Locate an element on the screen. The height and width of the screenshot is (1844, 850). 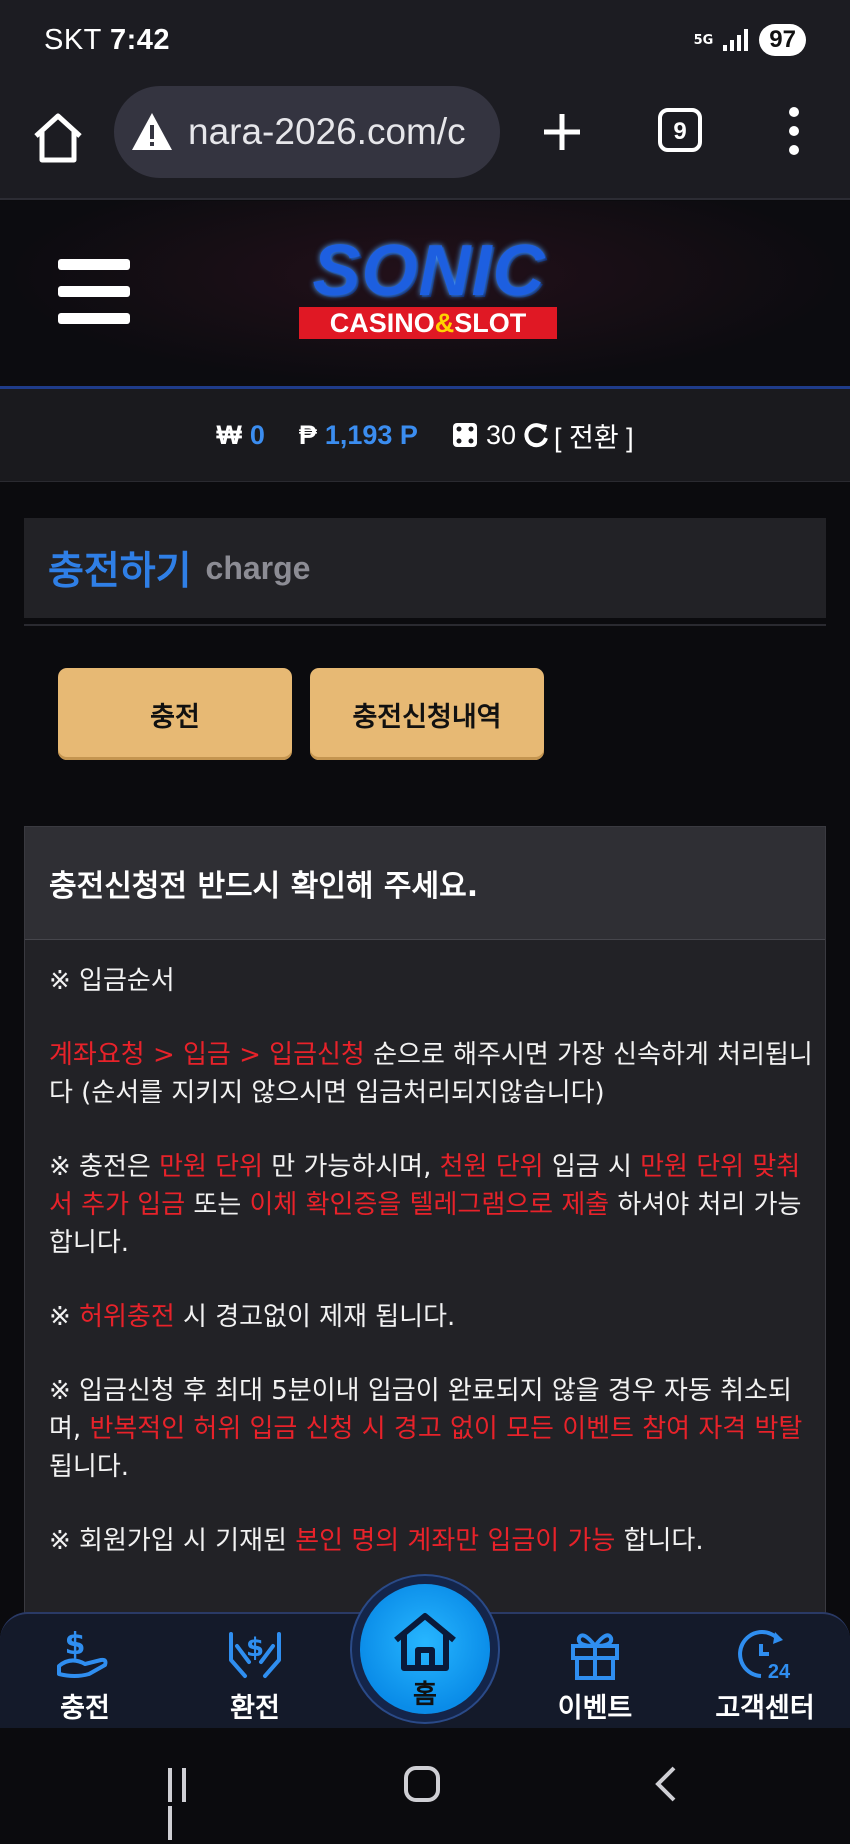
nav-exchange: $ 환전 is located at coordinates (255, 1672).